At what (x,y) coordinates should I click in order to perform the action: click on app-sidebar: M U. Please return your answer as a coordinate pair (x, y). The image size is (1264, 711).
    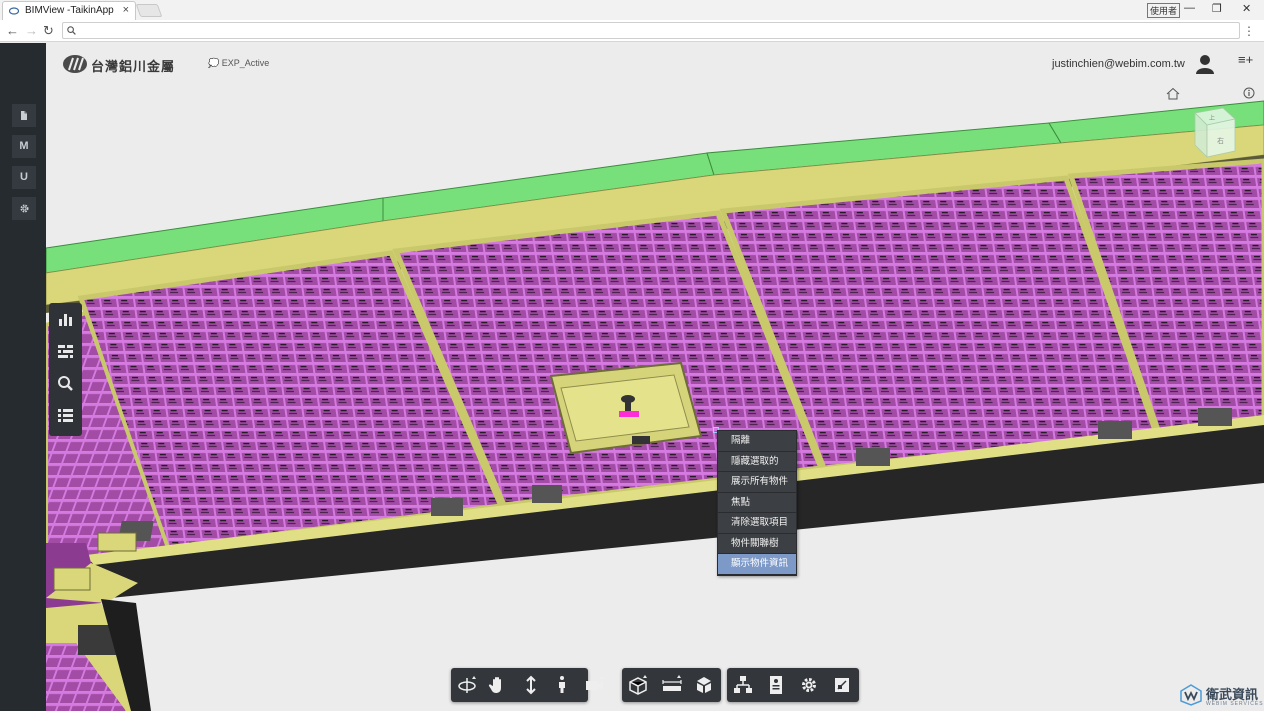
    Looking at the image, I should click on (23, 377).